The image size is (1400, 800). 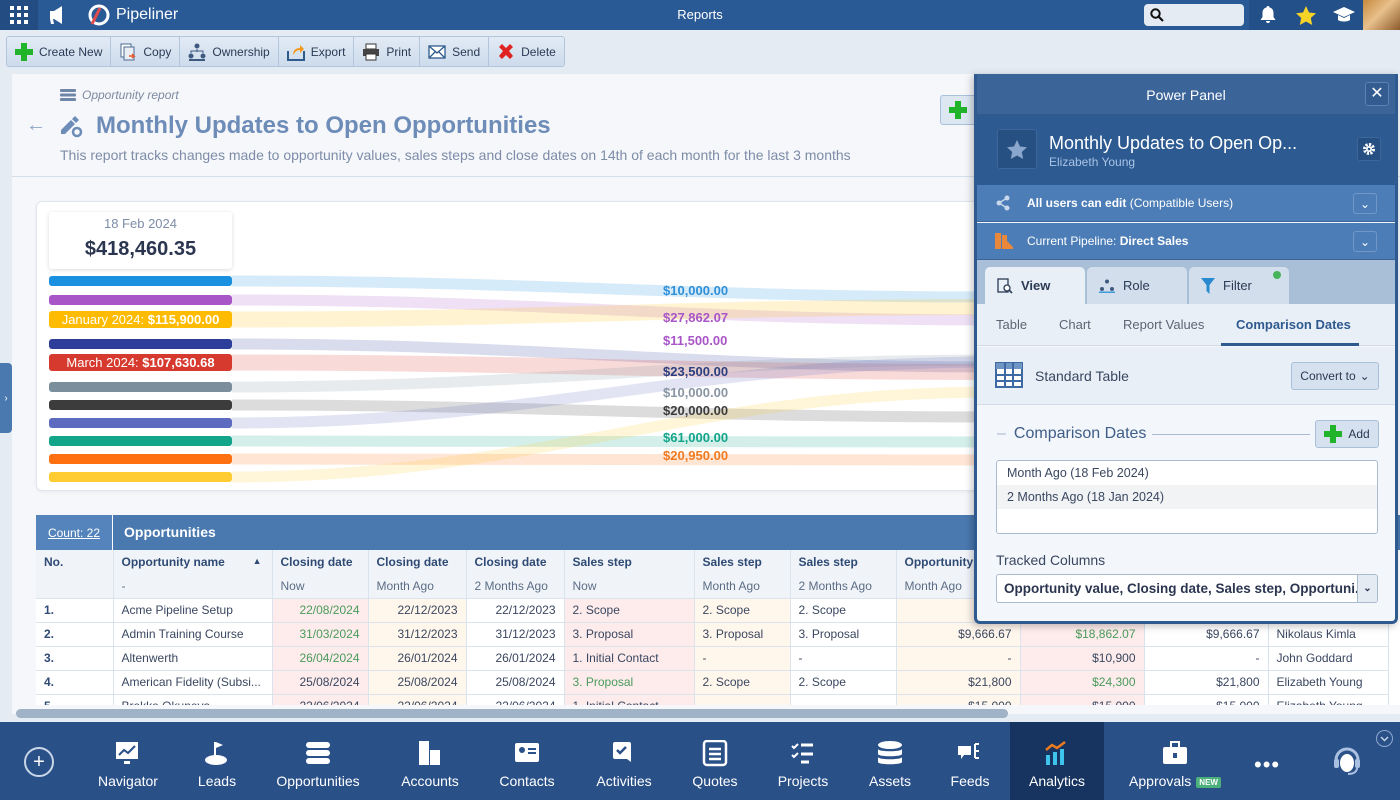 What do you see at coordinates (1369, 149) in the screenshot?
I see `settings-button` at bounding box center [1369, 149].